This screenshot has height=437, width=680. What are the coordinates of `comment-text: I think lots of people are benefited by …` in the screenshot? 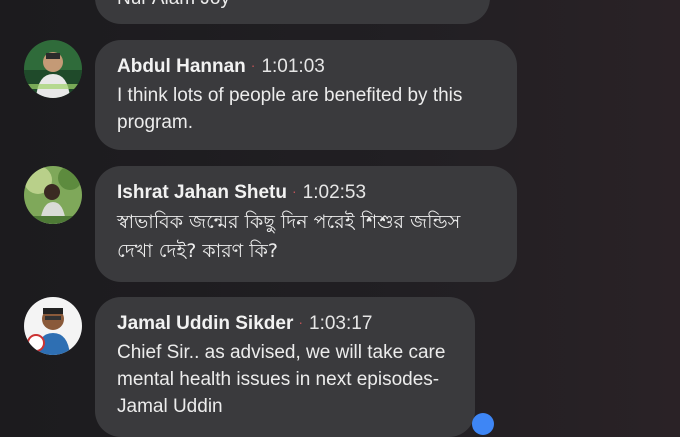 It's located at (290, 109).